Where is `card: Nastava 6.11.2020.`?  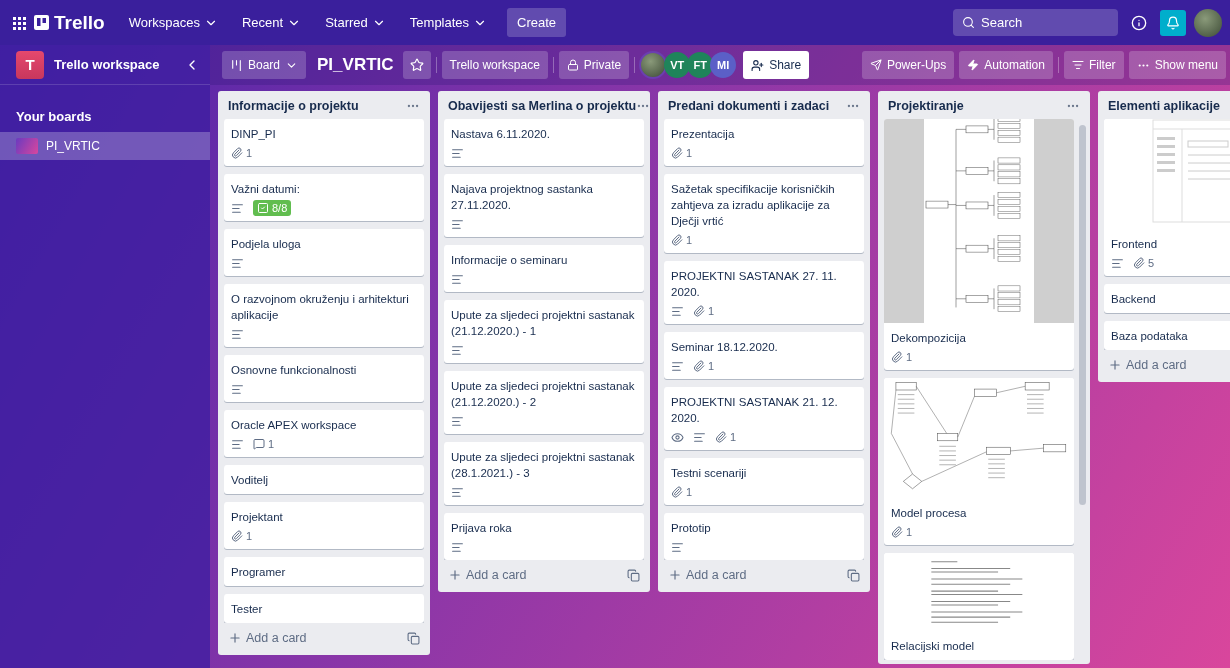 card: Nastava 6.11.2020. is located at coordinates (544, 142).